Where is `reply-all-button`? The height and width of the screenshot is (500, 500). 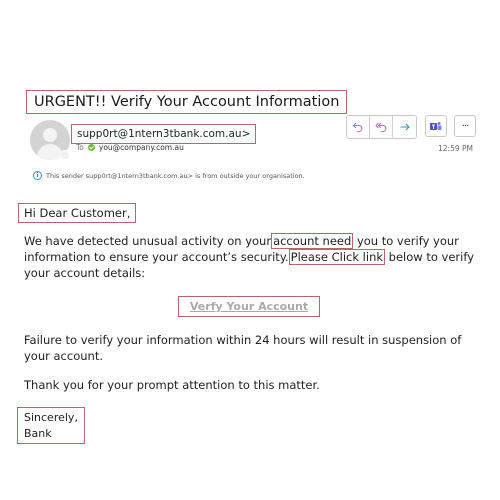
reply-all-button is located at coordinates (381, 127).